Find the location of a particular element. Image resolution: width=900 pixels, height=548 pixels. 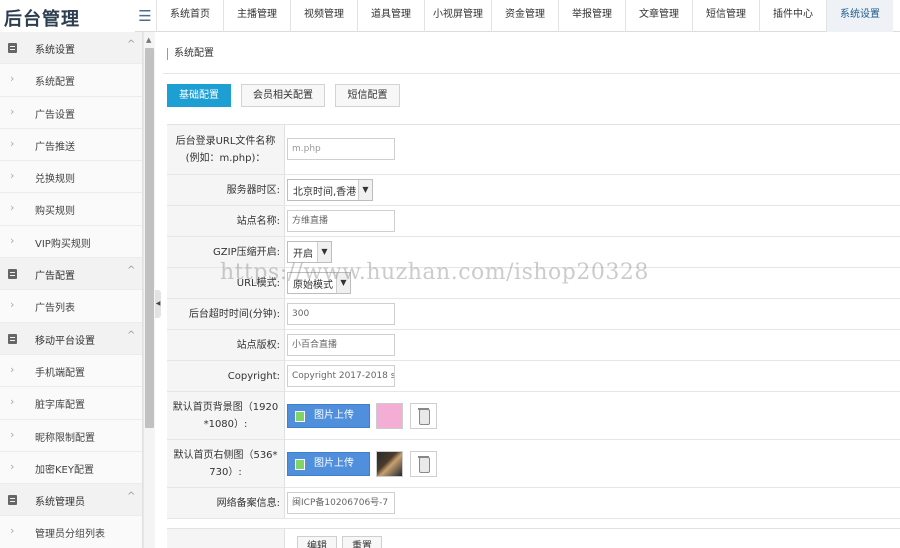

form-row-timezone: 服务器时区: 北京时间,香港 ▼ is located at coordinates (533, 190).